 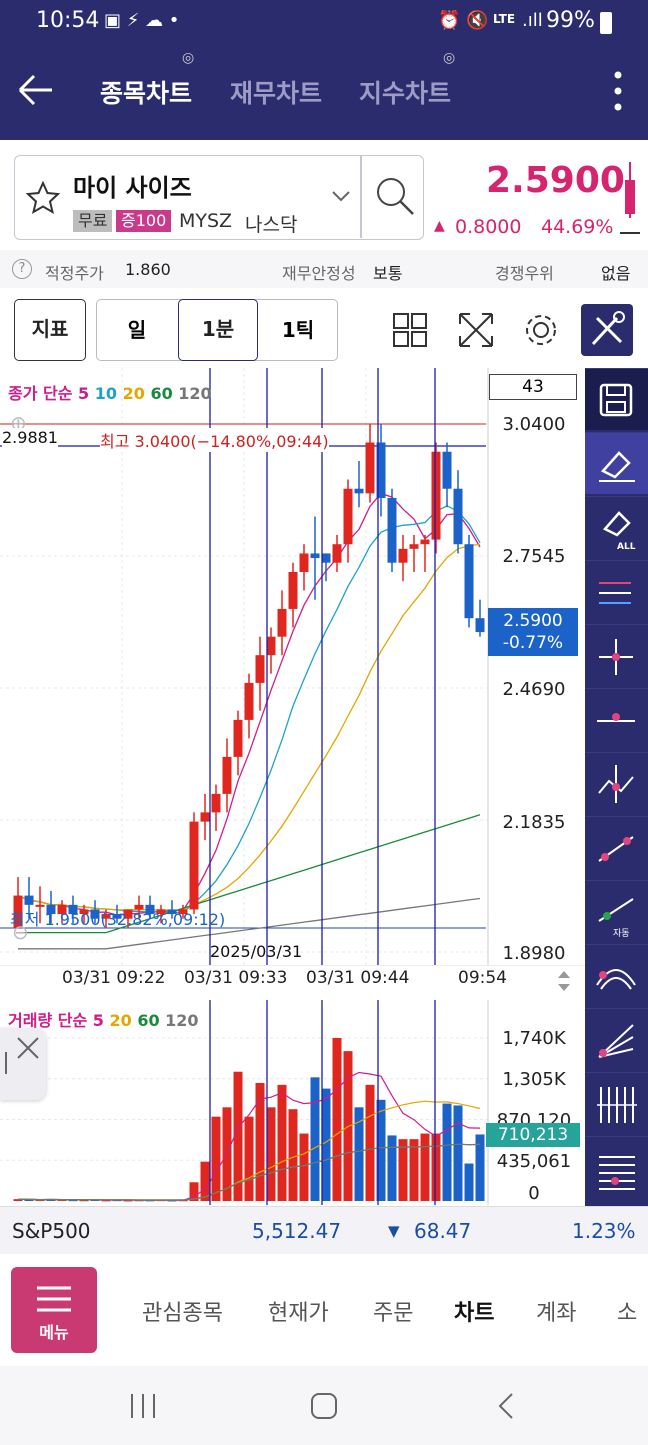 I want to click on index-name: S&P500, so click(x=51, y=1231).